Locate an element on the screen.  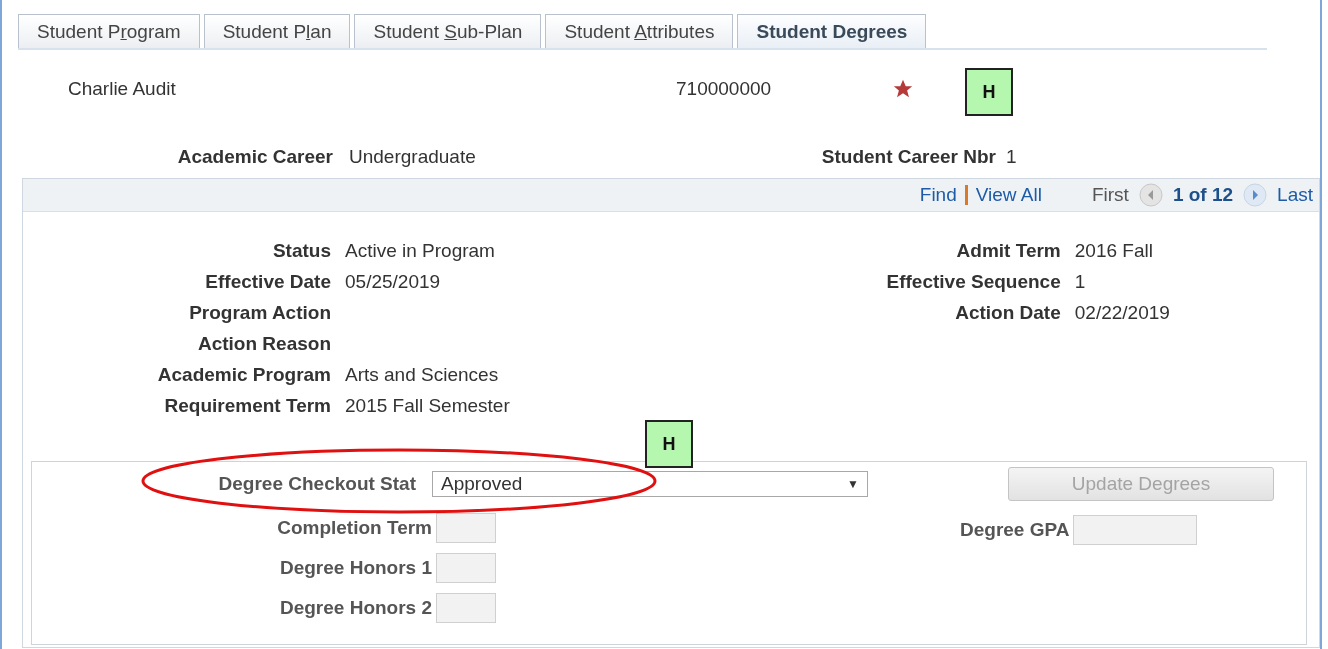
tab: Student Program is located at coordinates (109, 31).